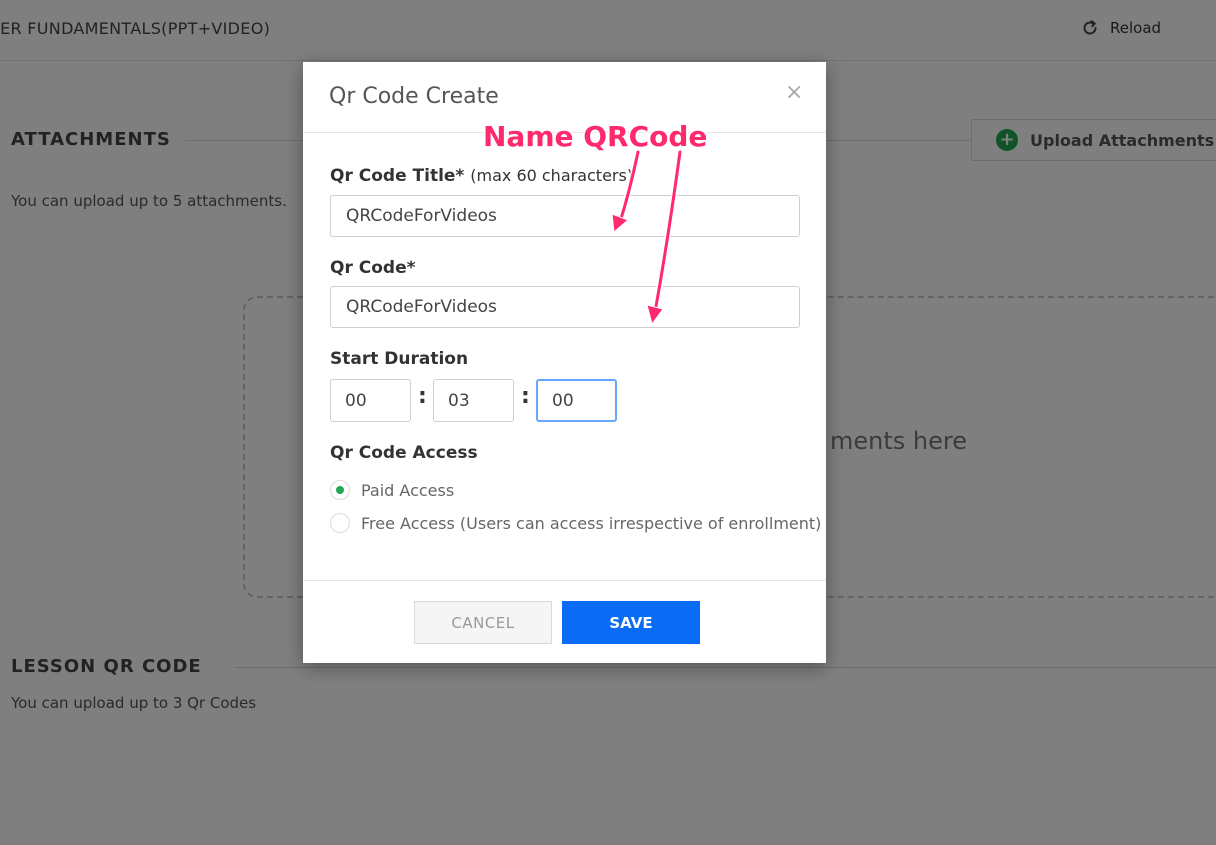  I want to click on start-seconds-input, so click(576, 400).